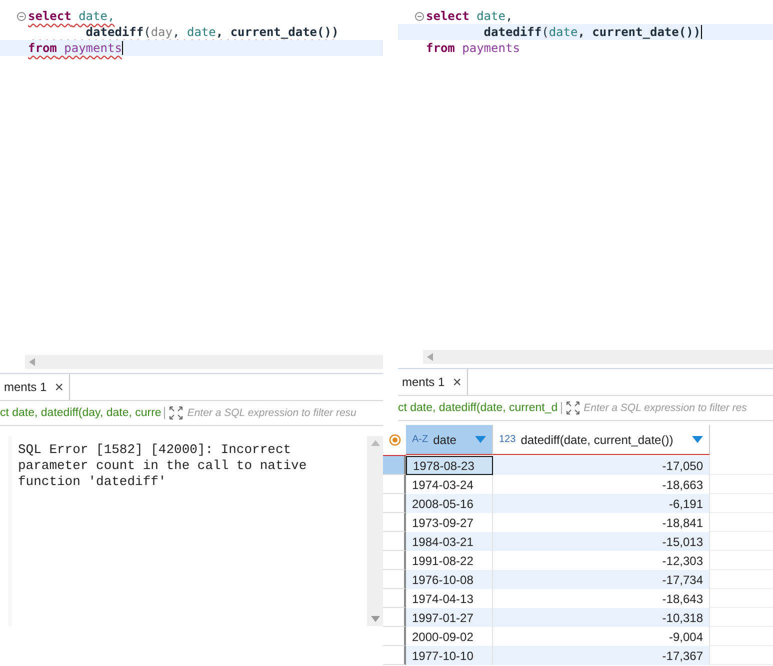 This screenshot has height=666, width=773. What do you see at coordinates (601, 465) in the screenshot?
I see `table-cell: -17,050` at bounding box center [601, 465].